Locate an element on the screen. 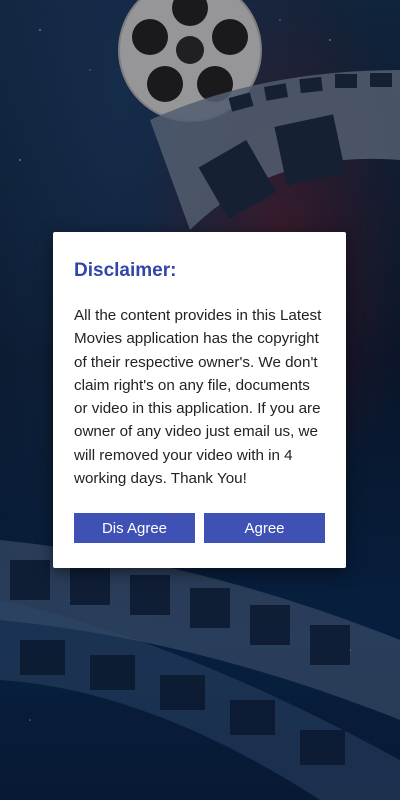  disagree-button: Dis Agree is located at coordinates (134, 528).